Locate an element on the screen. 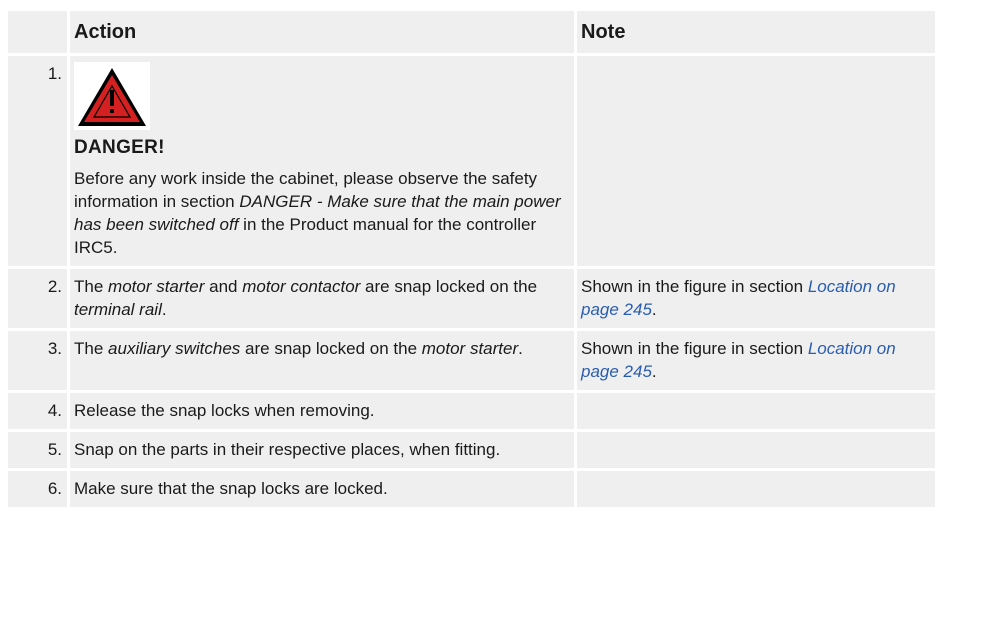  header-note: Note is located at coordinates (756, 32).